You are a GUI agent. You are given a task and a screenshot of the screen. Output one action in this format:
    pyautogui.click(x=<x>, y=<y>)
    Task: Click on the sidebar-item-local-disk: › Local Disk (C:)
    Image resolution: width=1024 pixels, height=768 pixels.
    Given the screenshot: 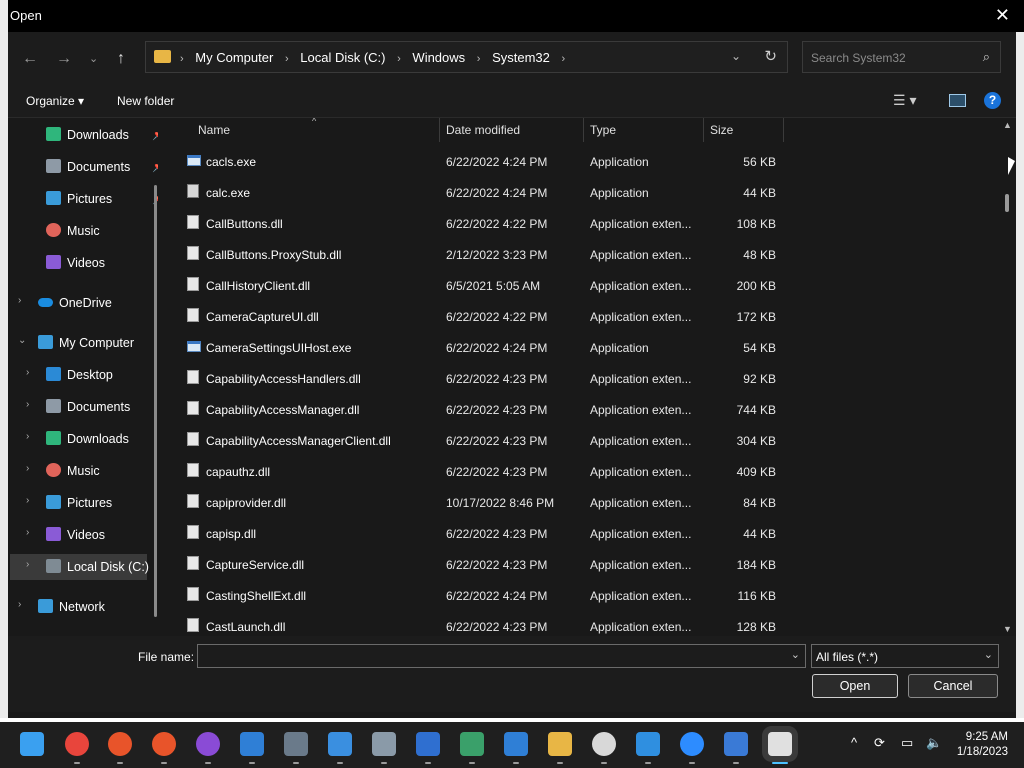 What is the action you would take?
    pyautogui.click(x=79, y=567)
    